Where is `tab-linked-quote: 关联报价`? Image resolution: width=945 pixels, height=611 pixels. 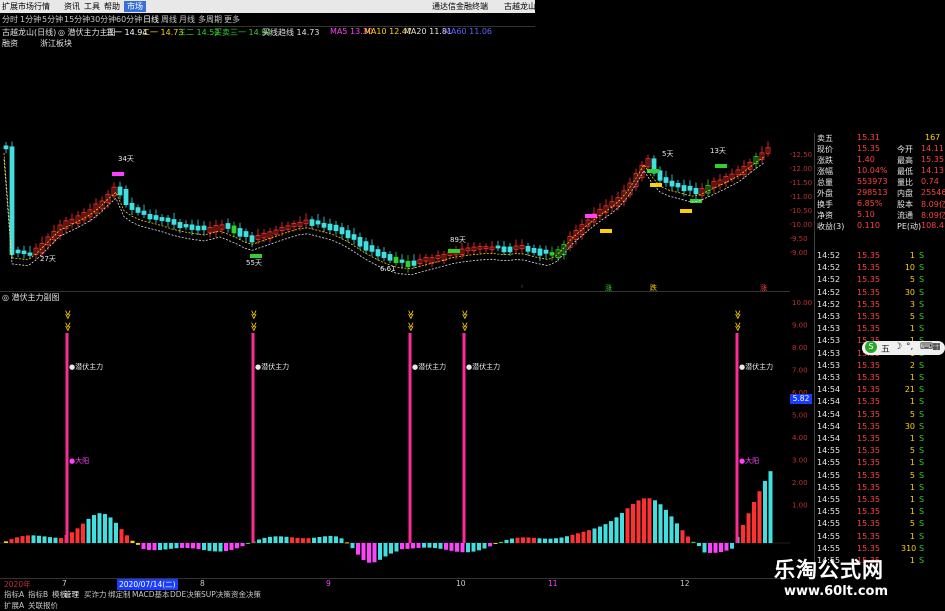 tab-linked-quote: 关联报价 is located at coordinates (43, 605).